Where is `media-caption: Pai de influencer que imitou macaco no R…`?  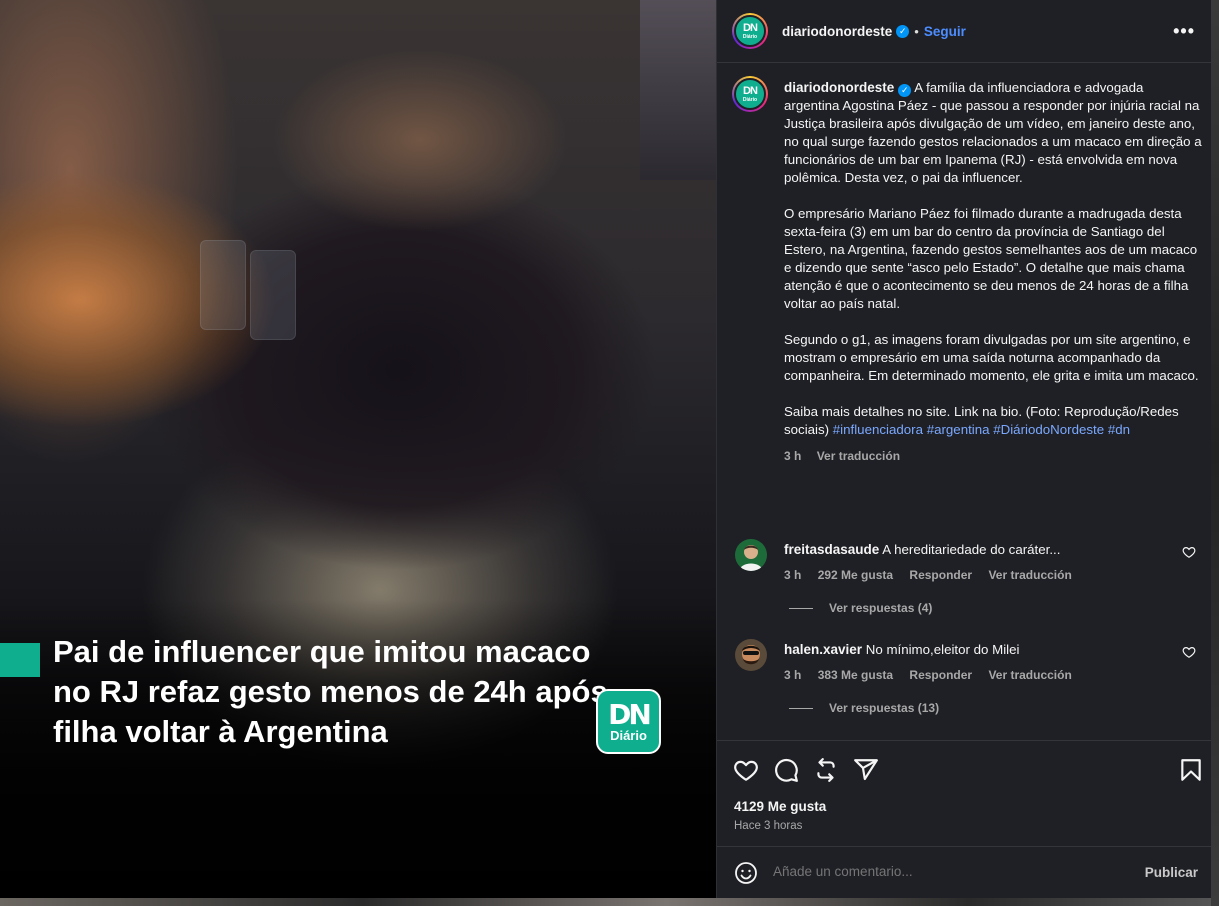
media-caption: Pai de influencer que imitou macaco no R… is located at coordinates (330, 691).